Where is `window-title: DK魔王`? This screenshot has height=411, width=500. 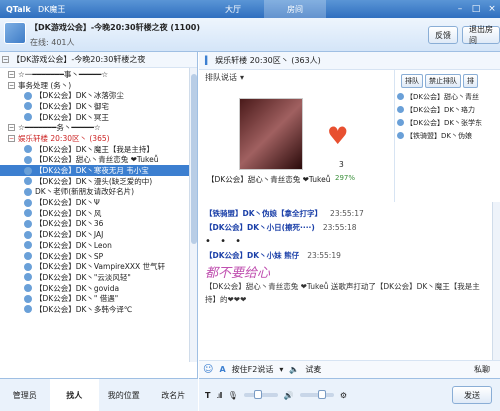 window-title: DK魔王 is located at coordinates (52, 9).